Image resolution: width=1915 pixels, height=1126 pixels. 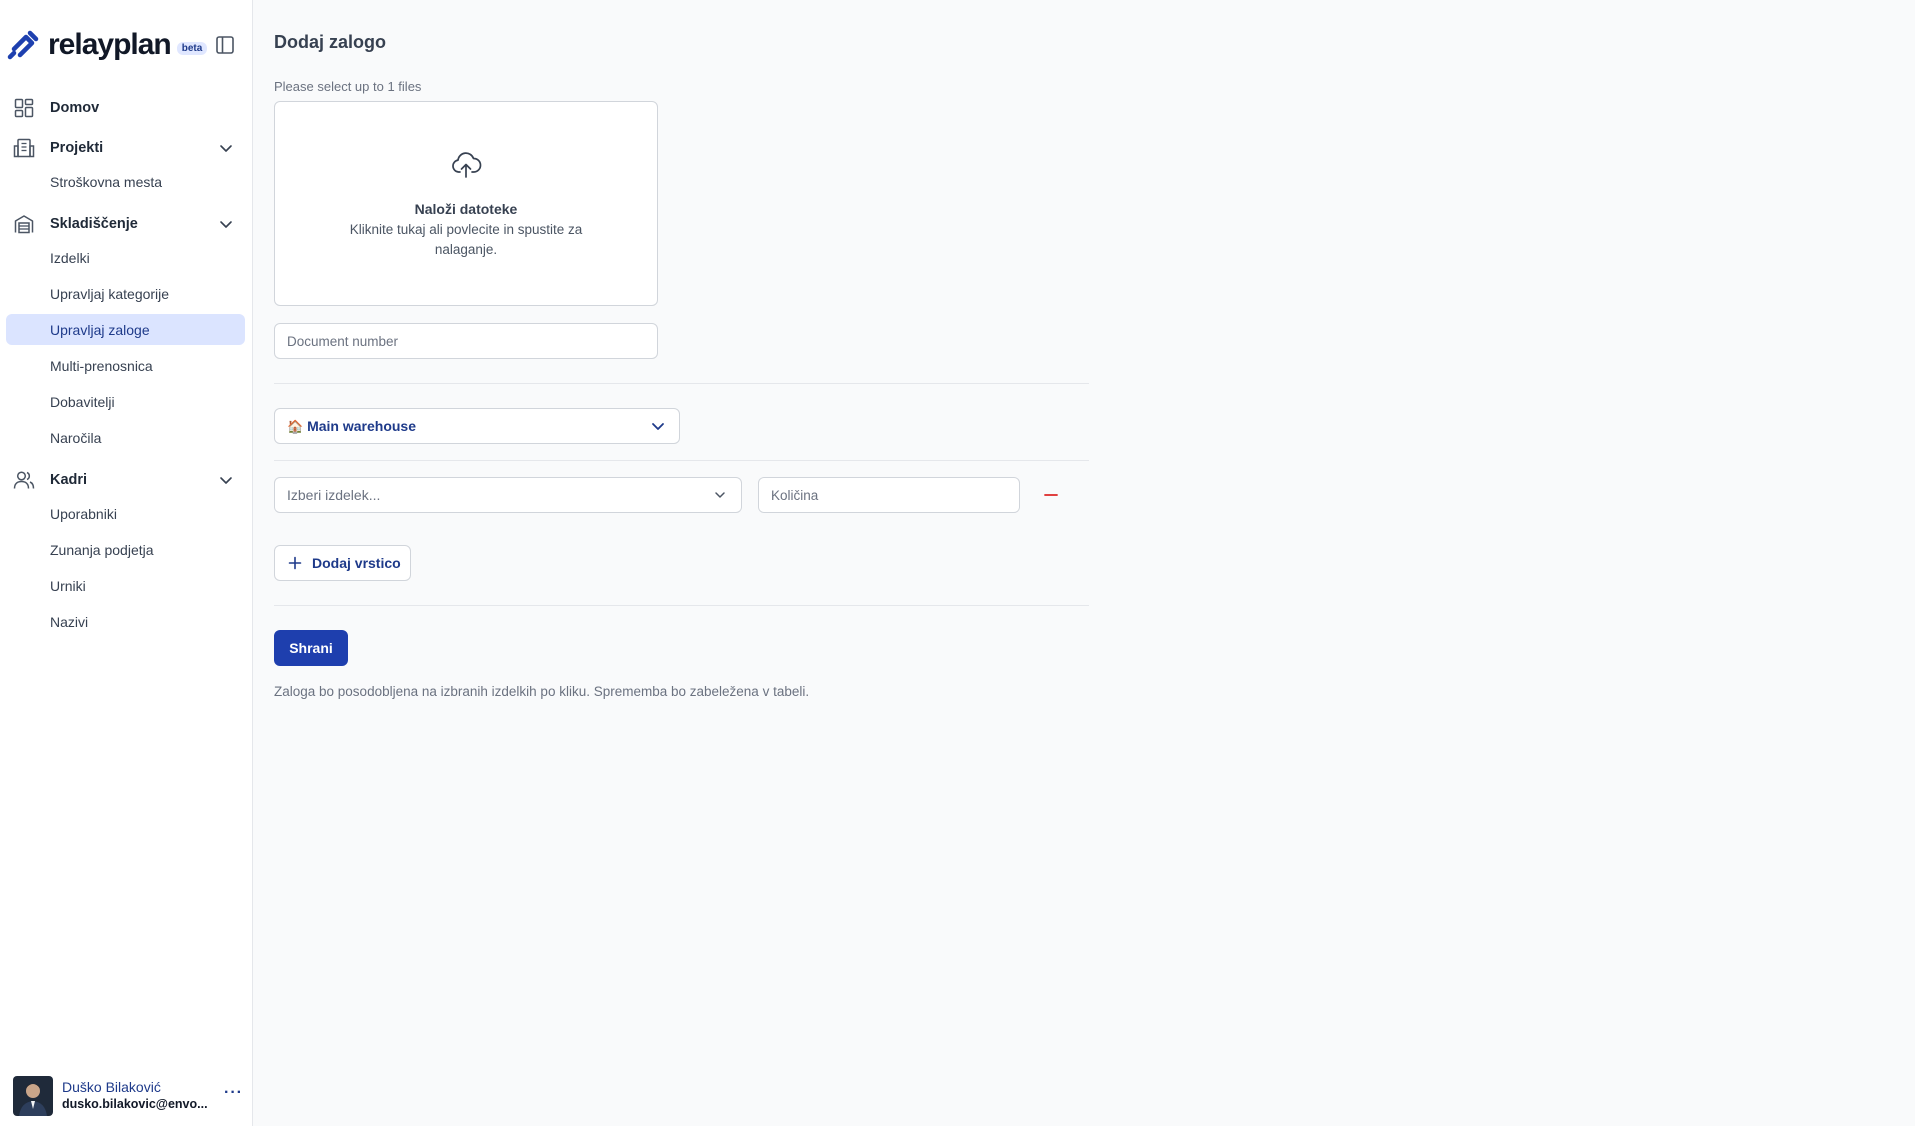 What do you see at coordinates (70, 257) in the screenshot?
I see `sidebar-item-label: Izdelki` at bounding box center [70, 257].